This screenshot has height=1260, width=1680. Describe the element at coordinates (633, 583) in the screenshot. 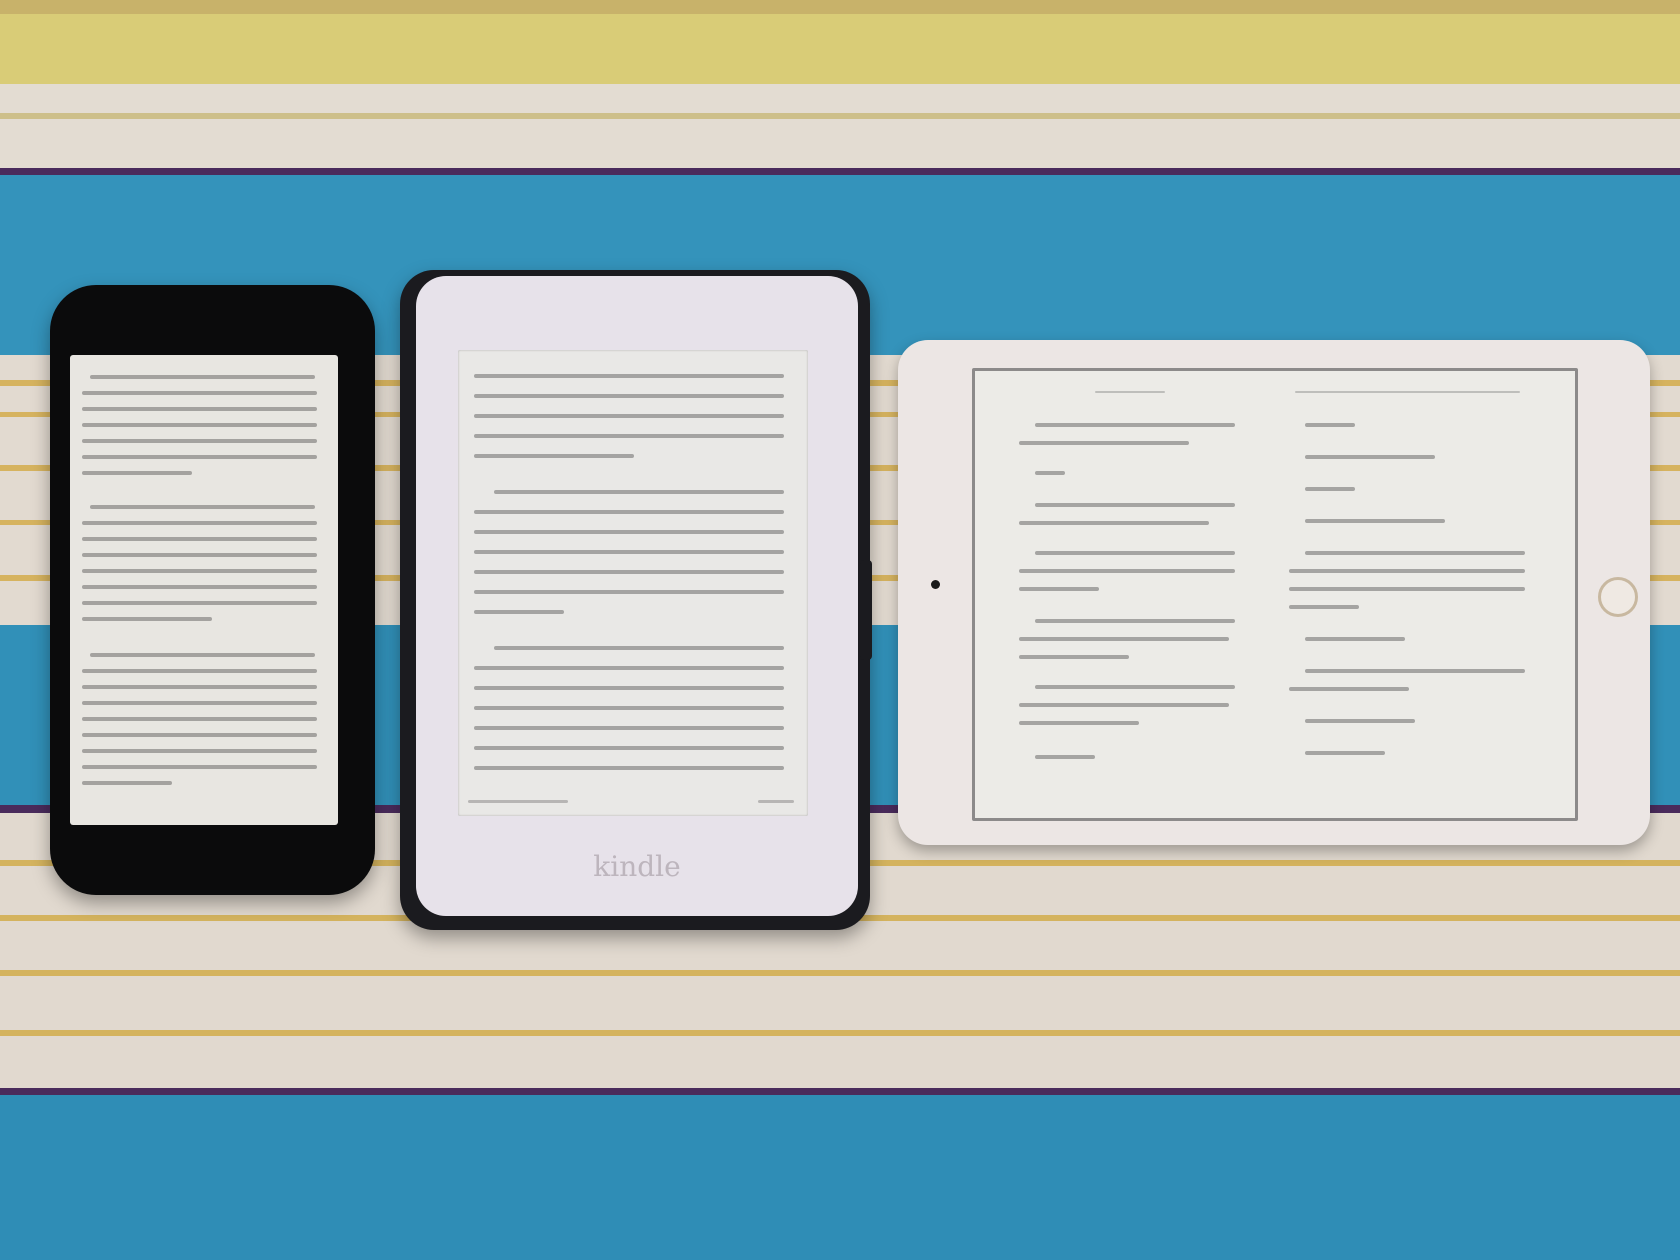

I see `kindle-reading-screen` at that location.